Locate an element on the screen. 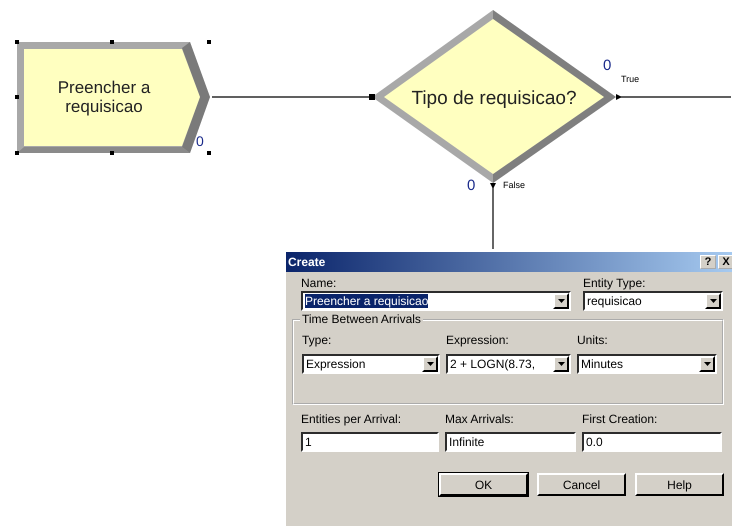  dialog-button: Cancel is located at coordinates (581, 484).